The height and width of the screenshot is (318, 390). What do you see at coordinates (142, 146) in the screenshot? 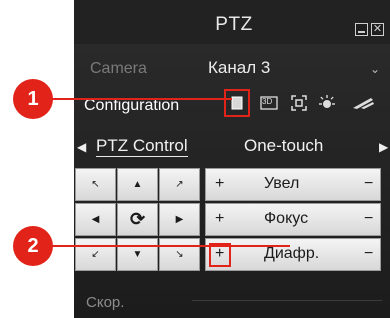
I see `tab-ptz-control: PTZ Control` at bounding box center [142, 146].